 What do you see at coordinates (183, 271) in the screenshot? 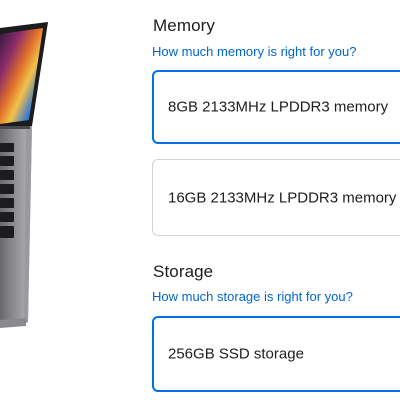
I see `storage-section-title: Storage` at bounding box center [183, 271].